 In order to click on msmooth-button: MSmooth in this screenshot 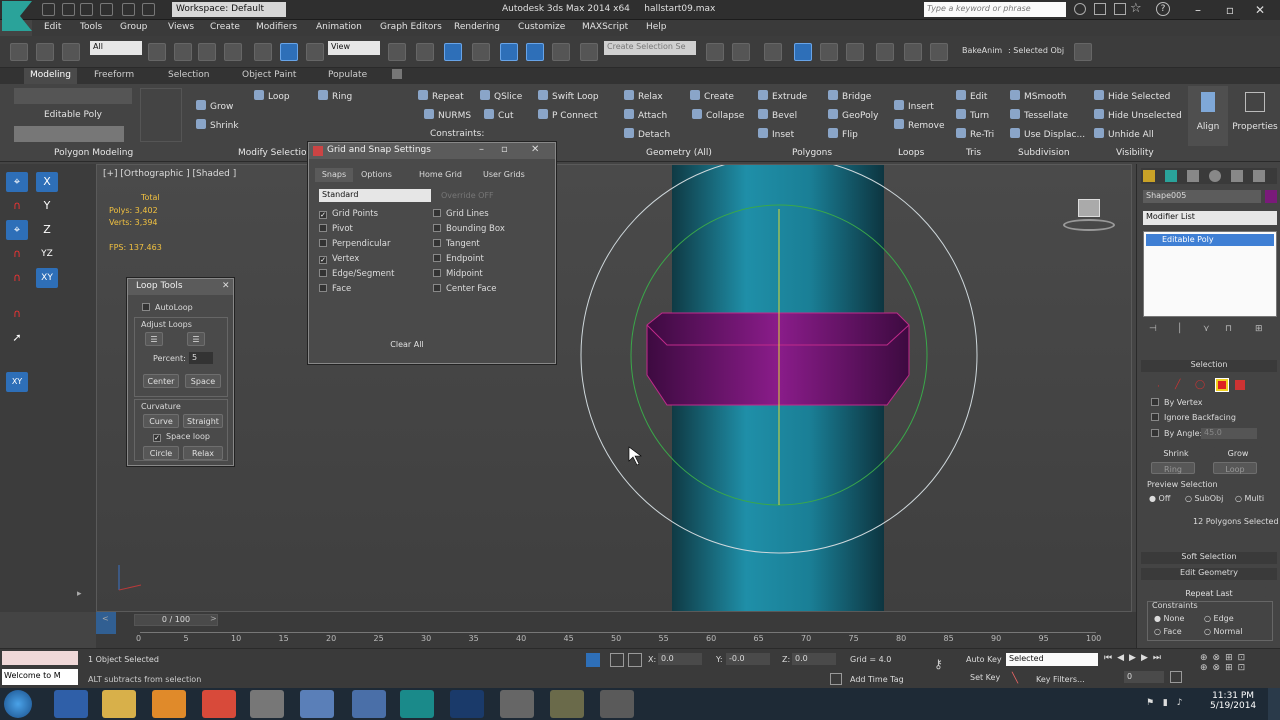, I will do `click(1038, 96)`.